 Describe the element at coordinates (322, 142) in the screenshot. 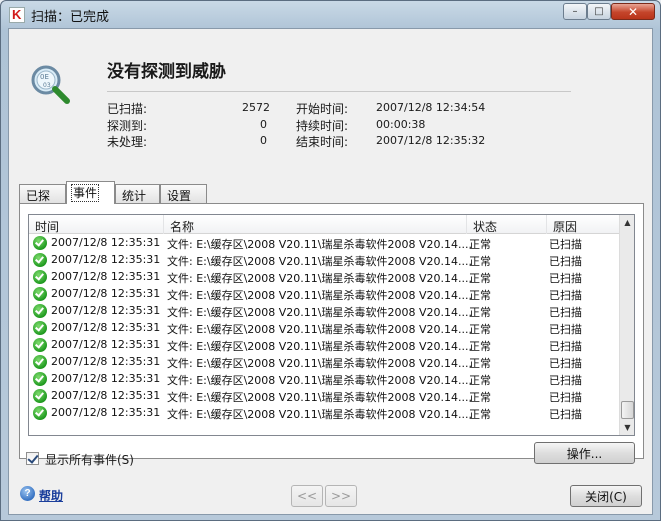

I see `end-time-label: 结束时间:` at that location.